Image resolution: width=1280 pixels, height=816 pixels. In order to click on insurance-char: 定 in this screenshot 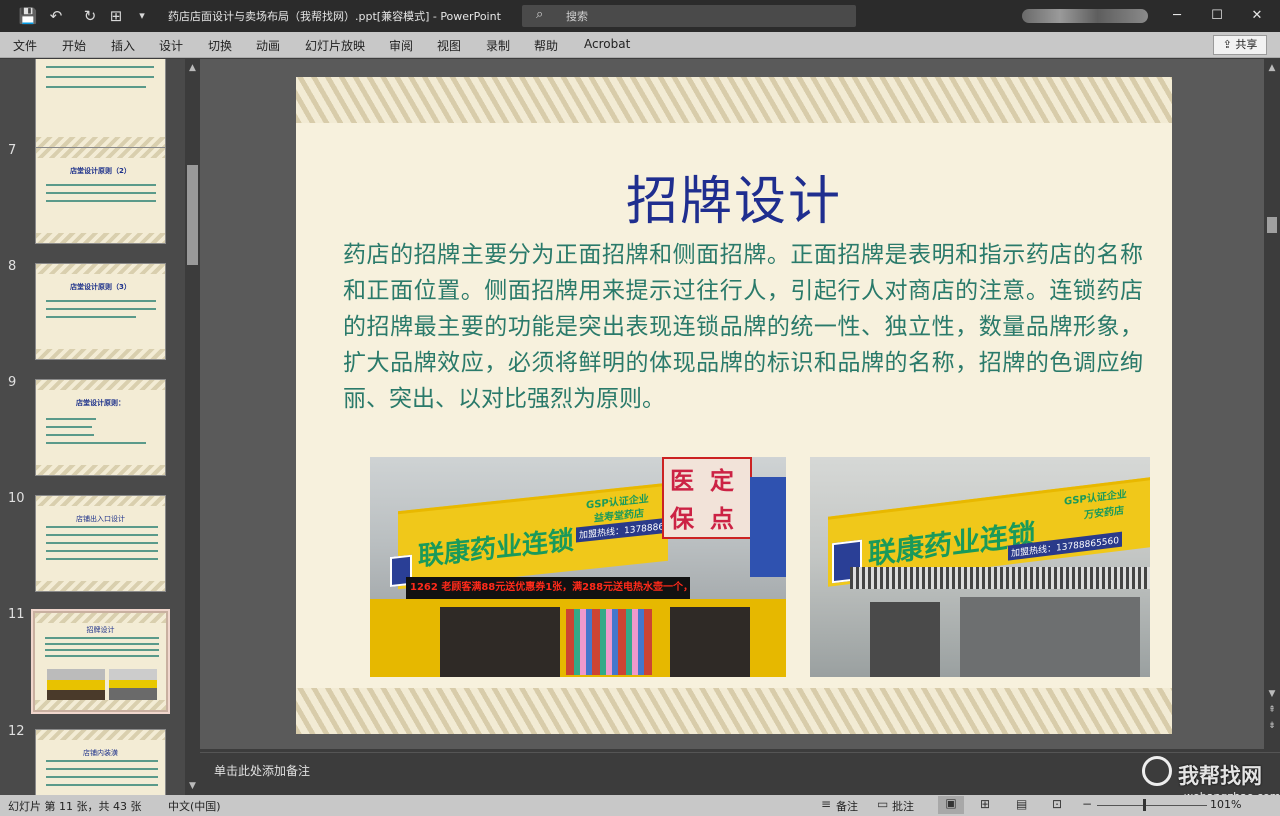, I will do `click(722, 480)`.